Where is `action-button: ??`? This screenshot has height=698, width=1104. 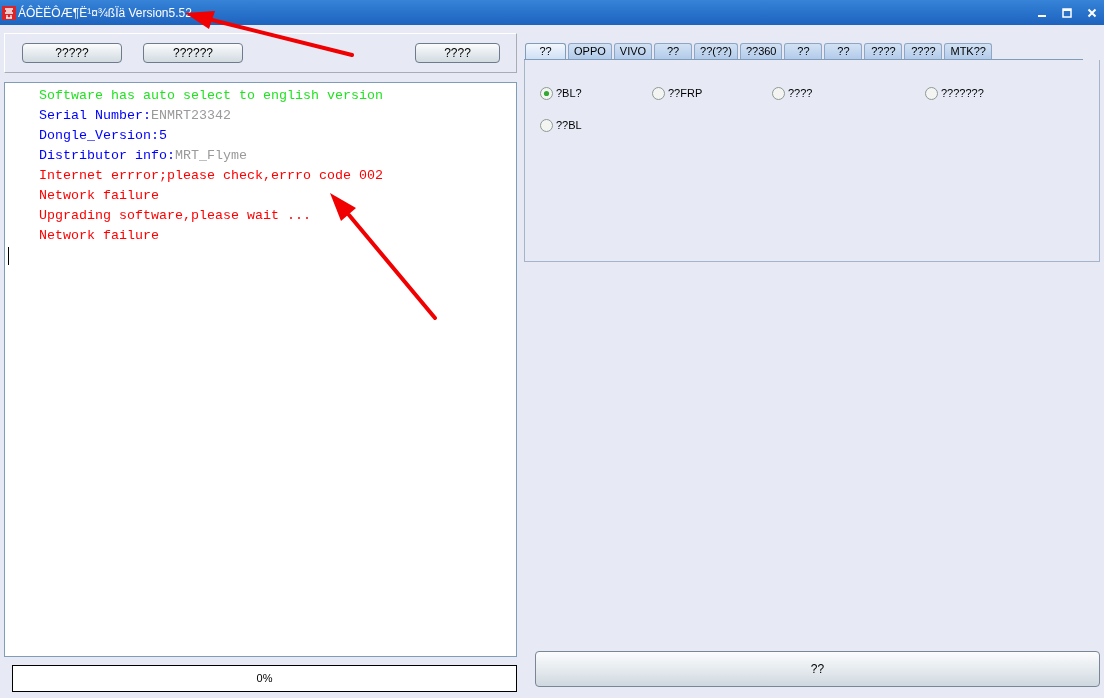 action-button: ?? is located at coordinates (817, 669).